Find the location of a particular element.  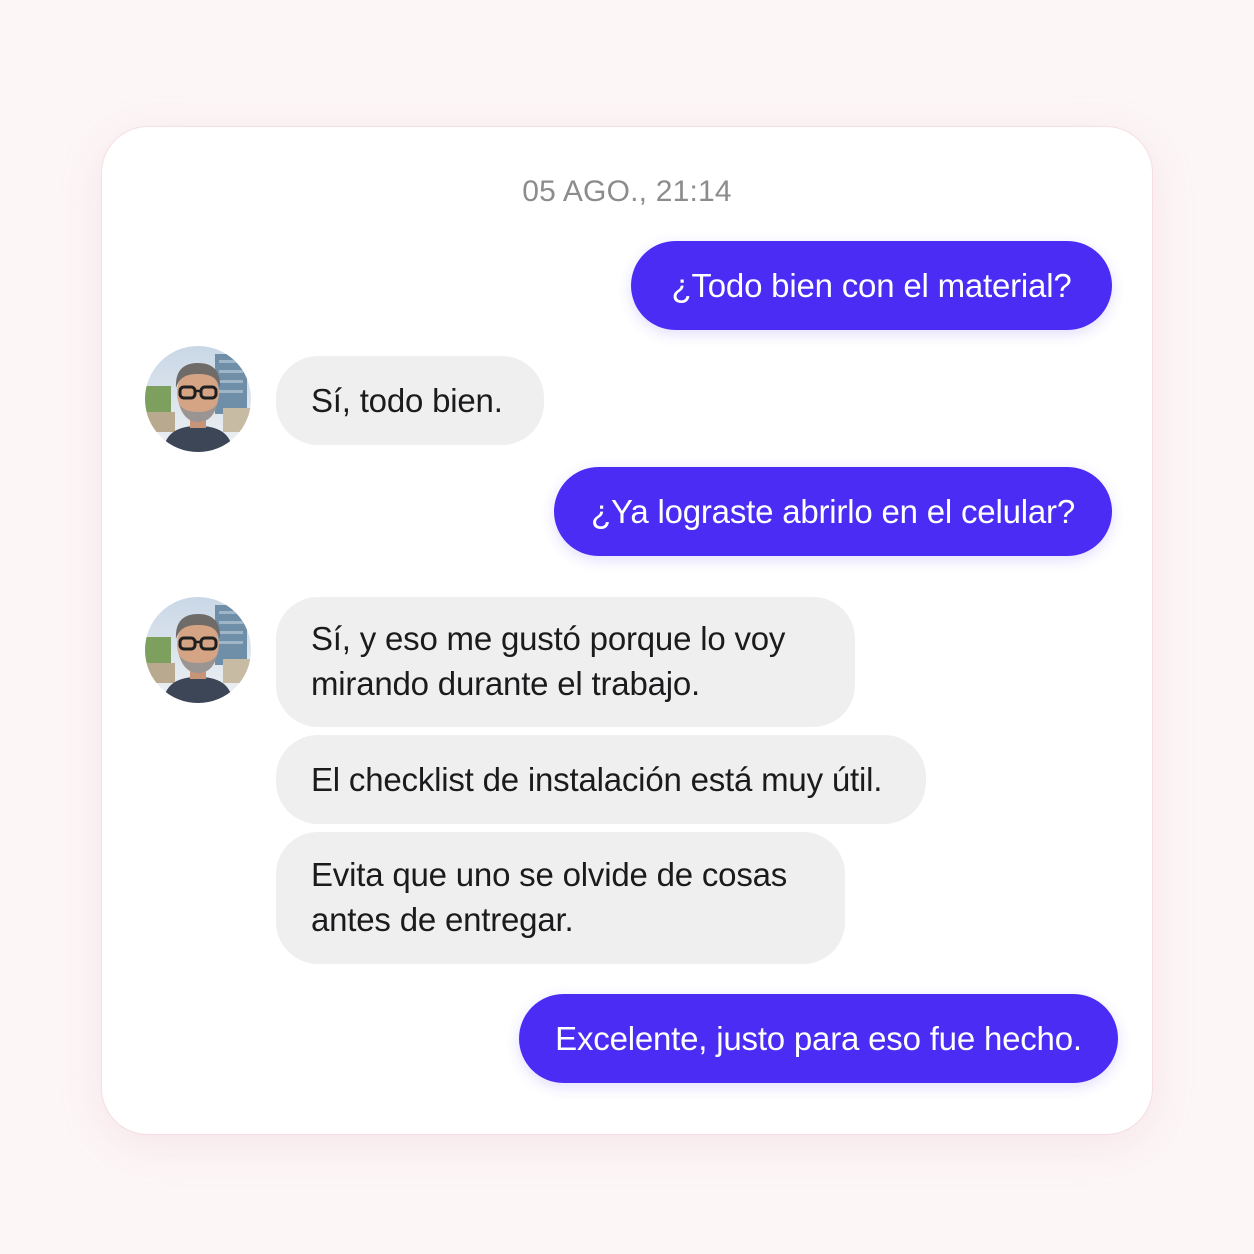

sent-message-bubble: ¿Ya lograste abrirlo en el celular? is located at coordinates (833, 511).